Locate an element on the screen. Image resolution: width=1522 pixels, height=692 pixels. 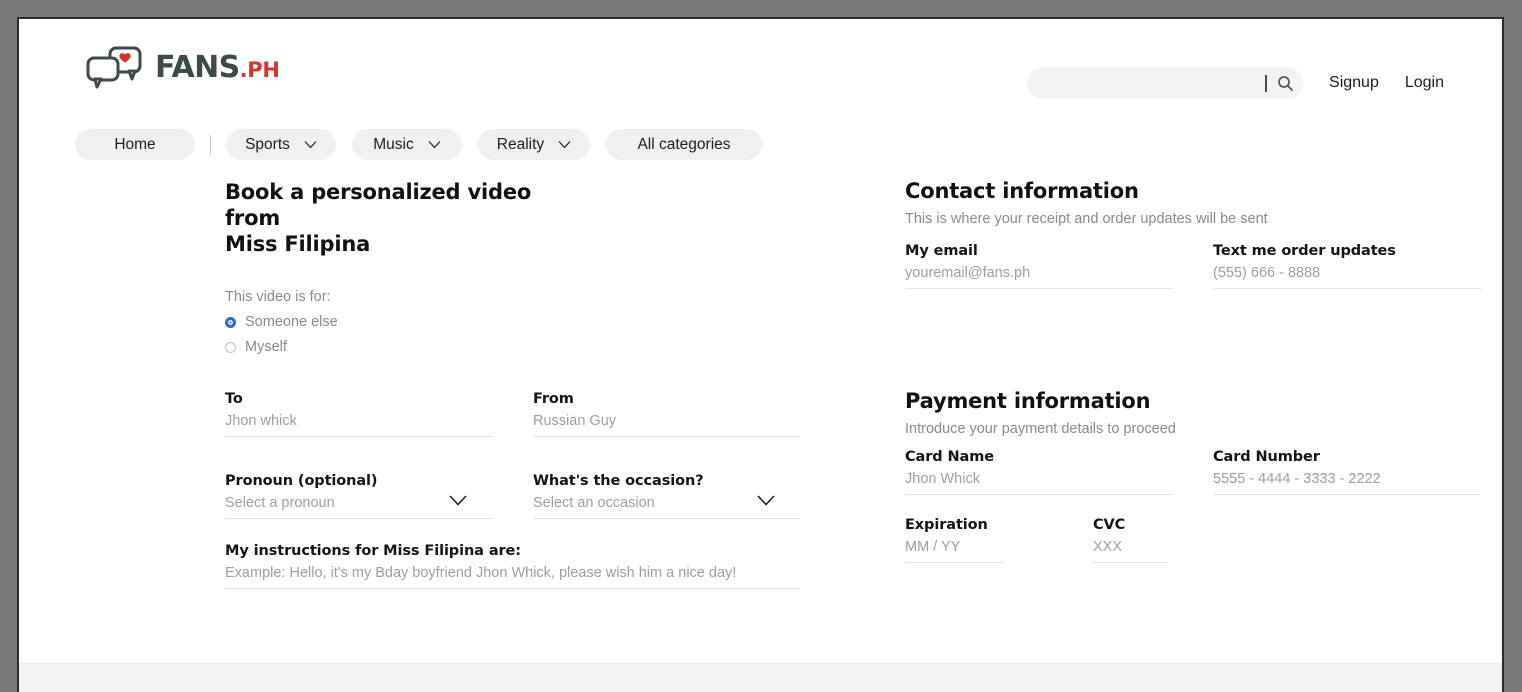
field-card-number: Card Number is located at coordinates (1347, 472).